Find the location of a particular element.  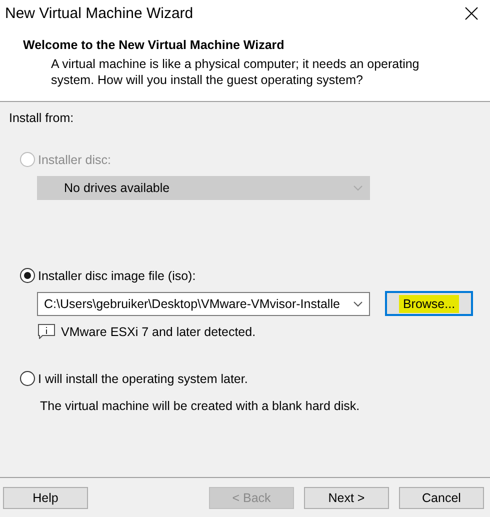

close-icon is located at coordinates (471, 13).